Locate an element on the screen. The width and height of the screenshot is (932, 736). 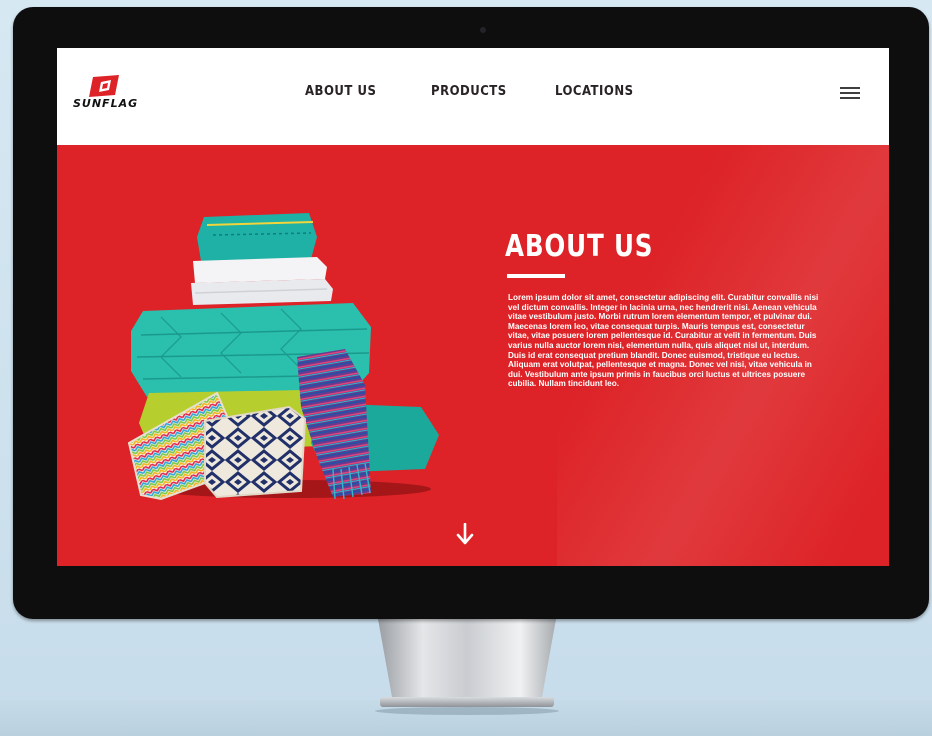
site-header: SUNFLAG ABOUT US PRODUCTS LOCATIONS is located at coordinates (473, 96).